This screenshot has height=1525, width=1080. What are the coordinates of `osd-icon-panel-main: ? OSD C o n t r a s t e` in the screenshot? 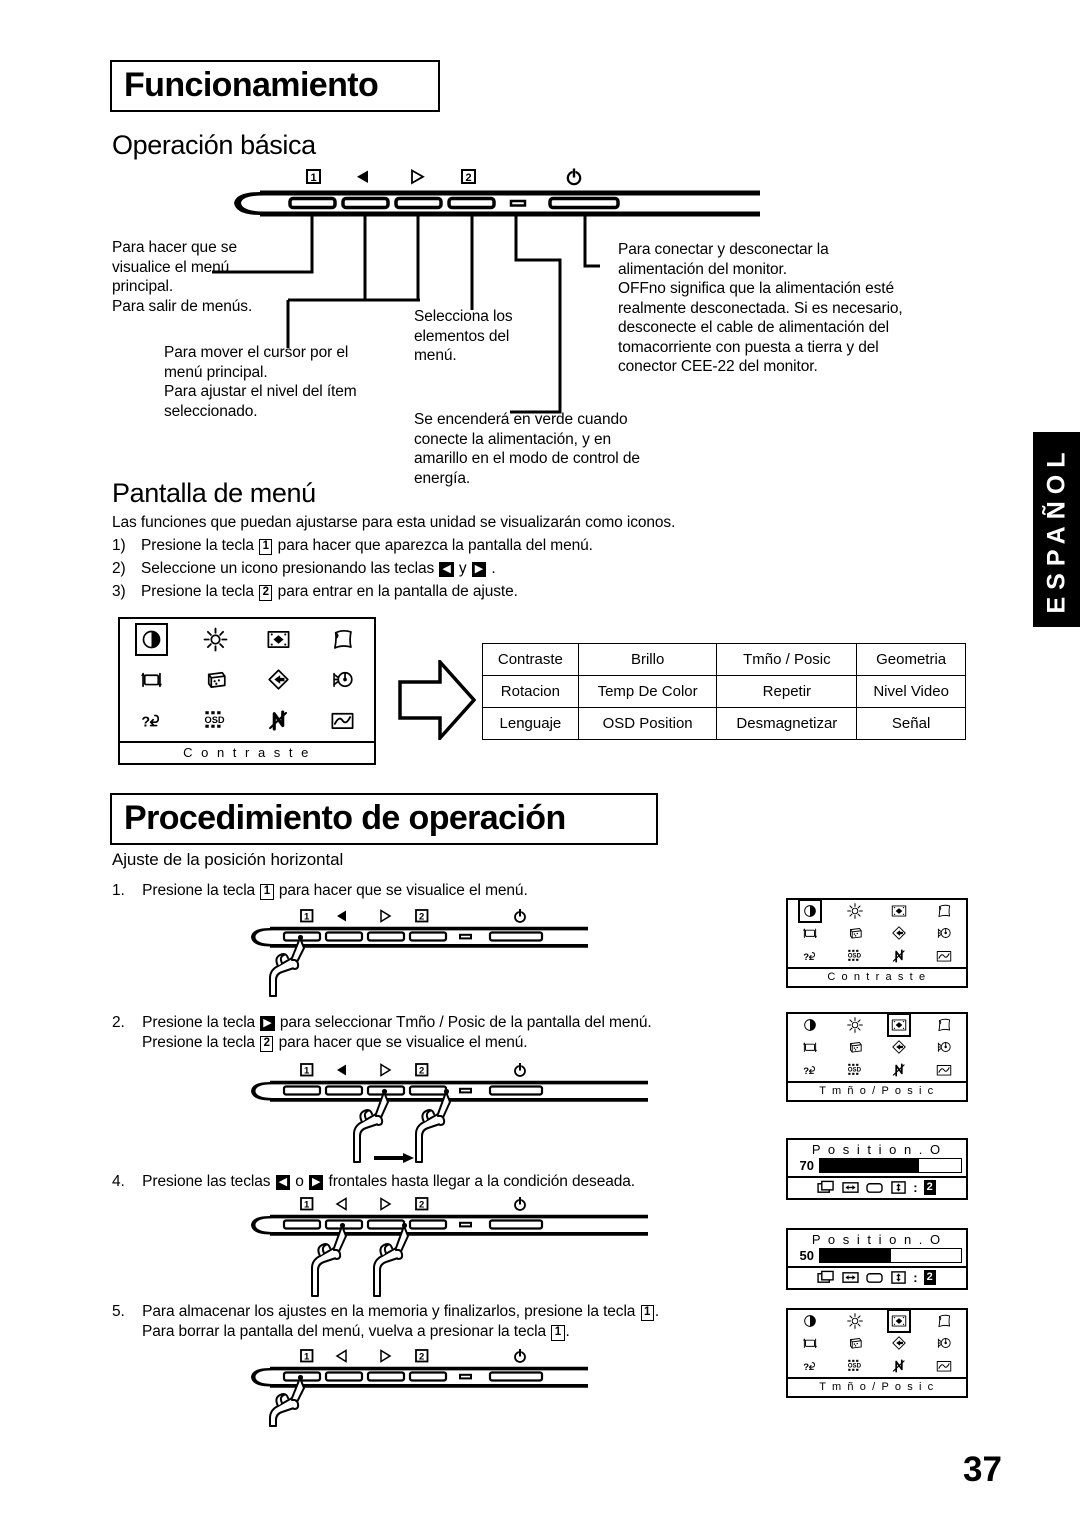 It's located at (247, 691).